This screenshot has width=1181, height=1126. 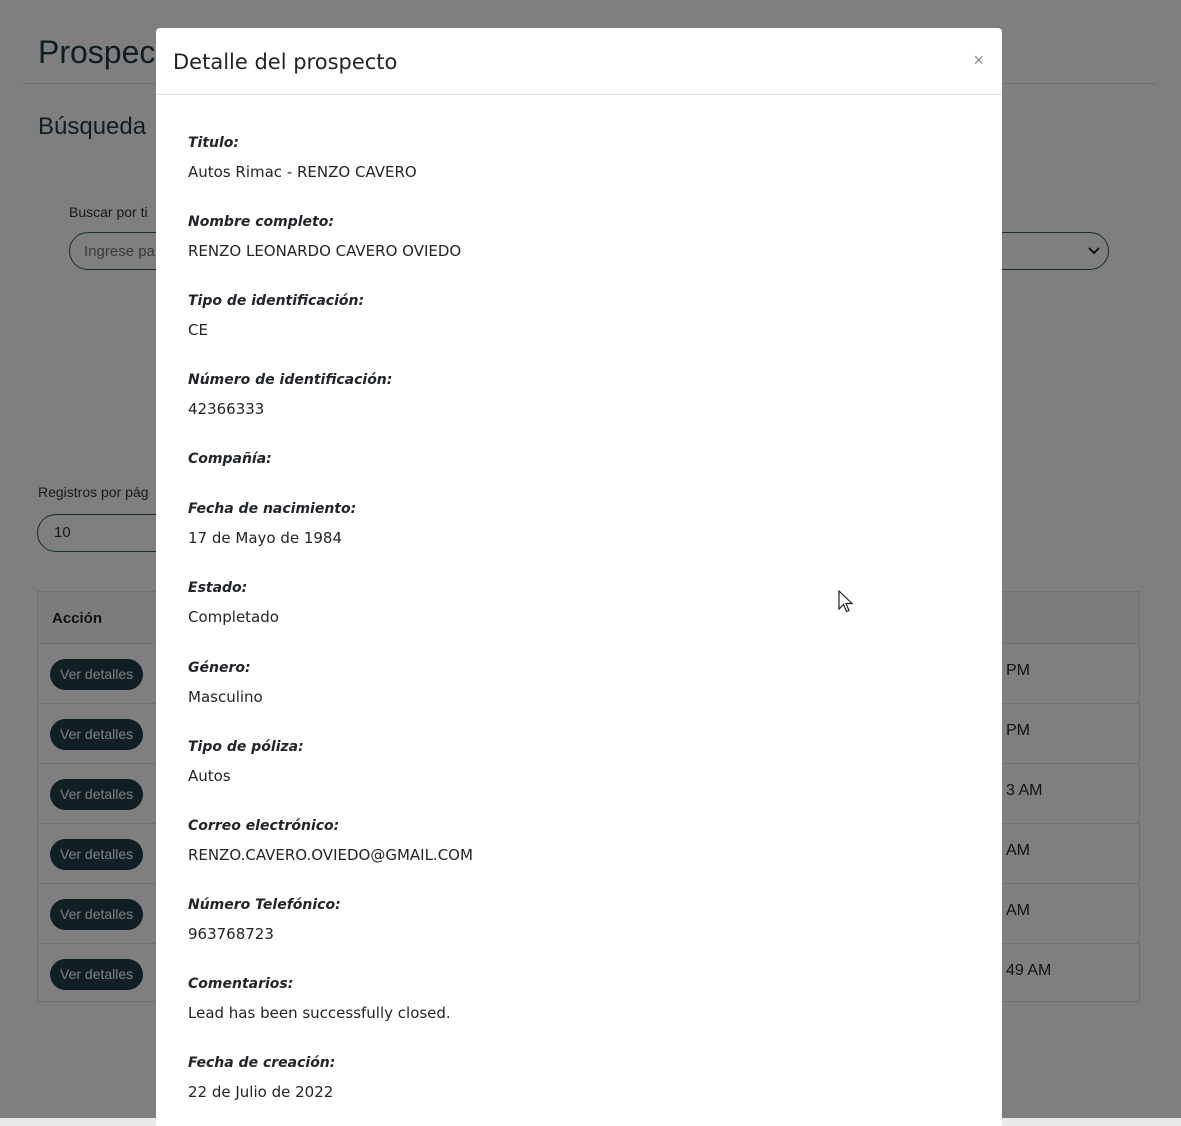 What do you see at coordinates (978, 60) in the screenshot?
I see `close-icon: ×` at bounding box center [978, 60].